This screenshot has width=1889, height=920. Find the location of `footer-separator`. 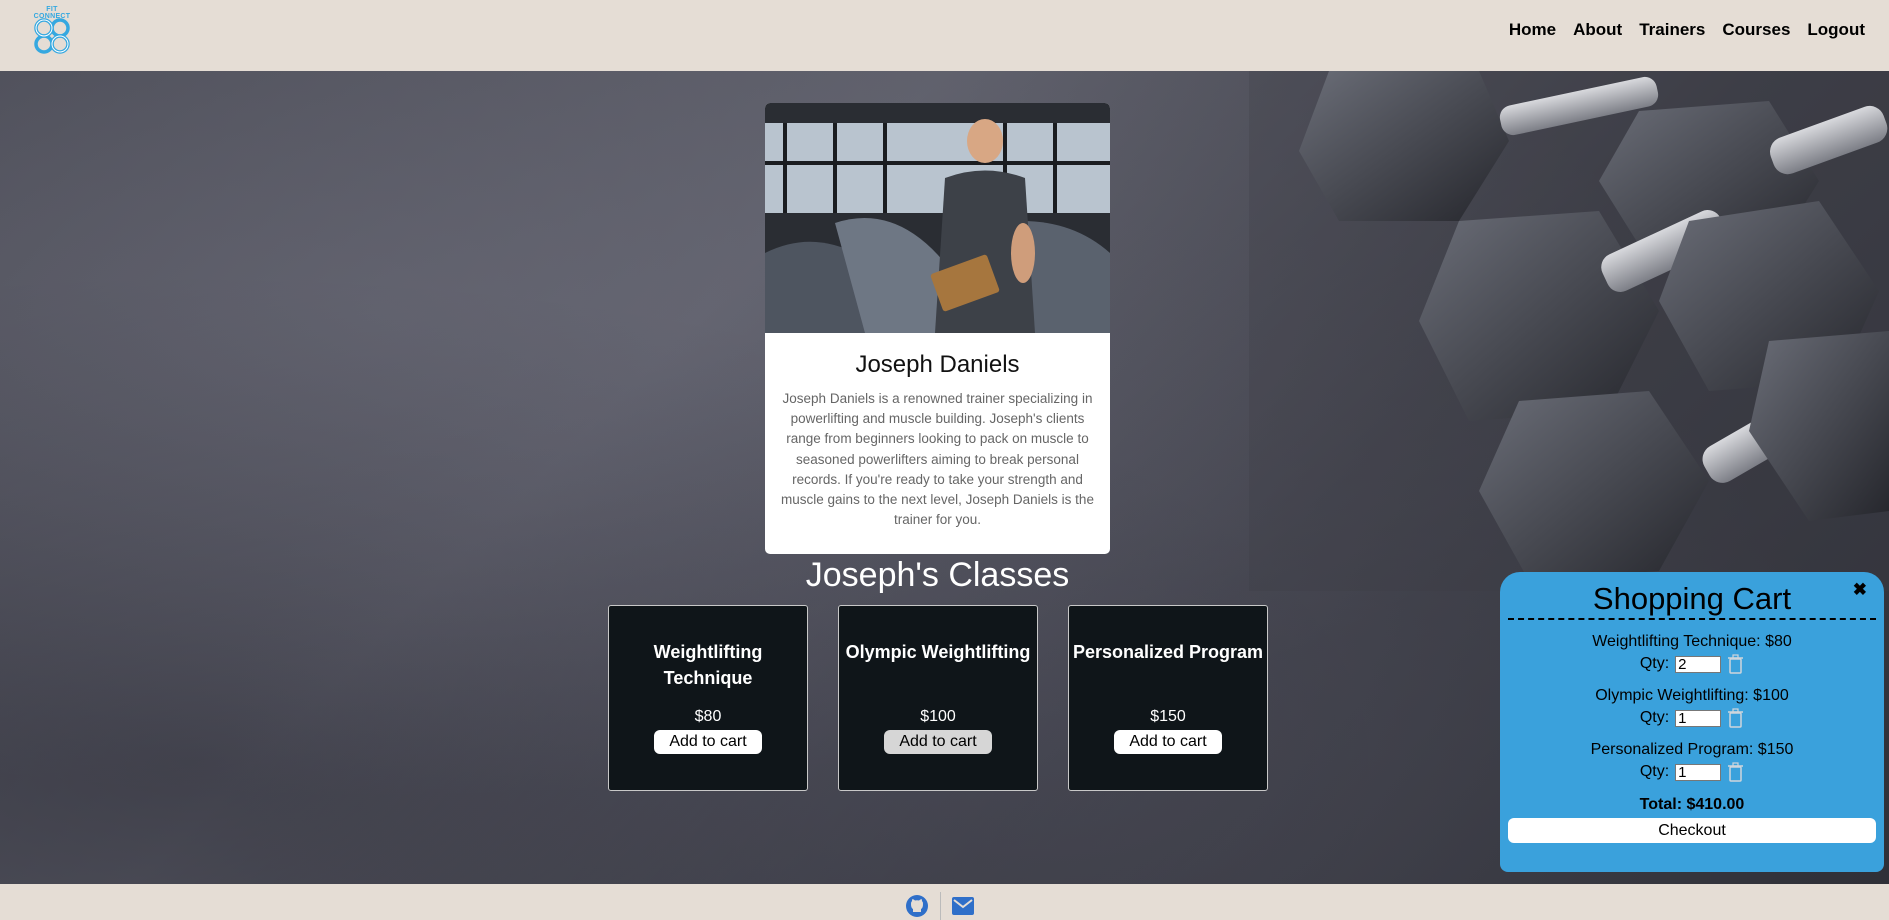

footer-separator is located at coordinates (940, 906).